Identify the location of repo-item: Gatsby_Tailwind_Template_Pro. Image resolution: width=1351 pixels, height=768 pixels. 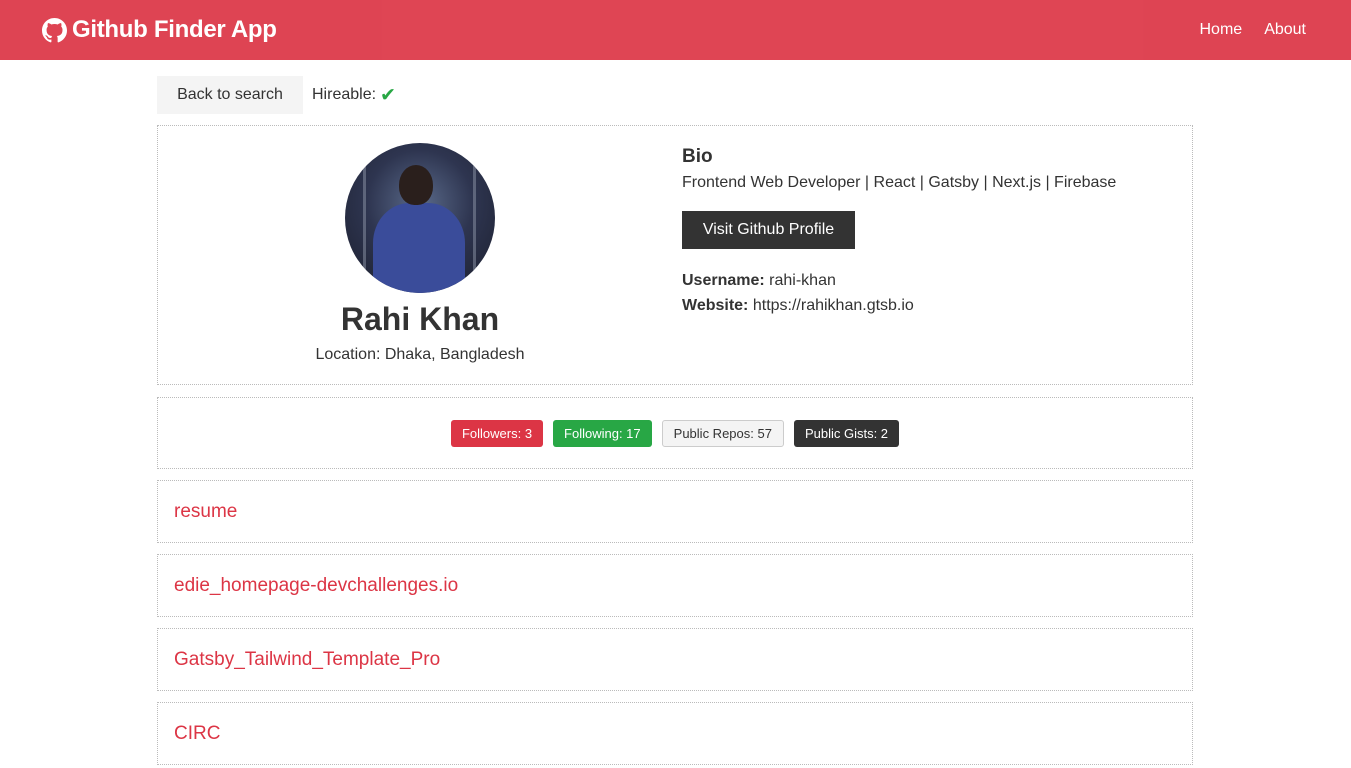
(675, 659).